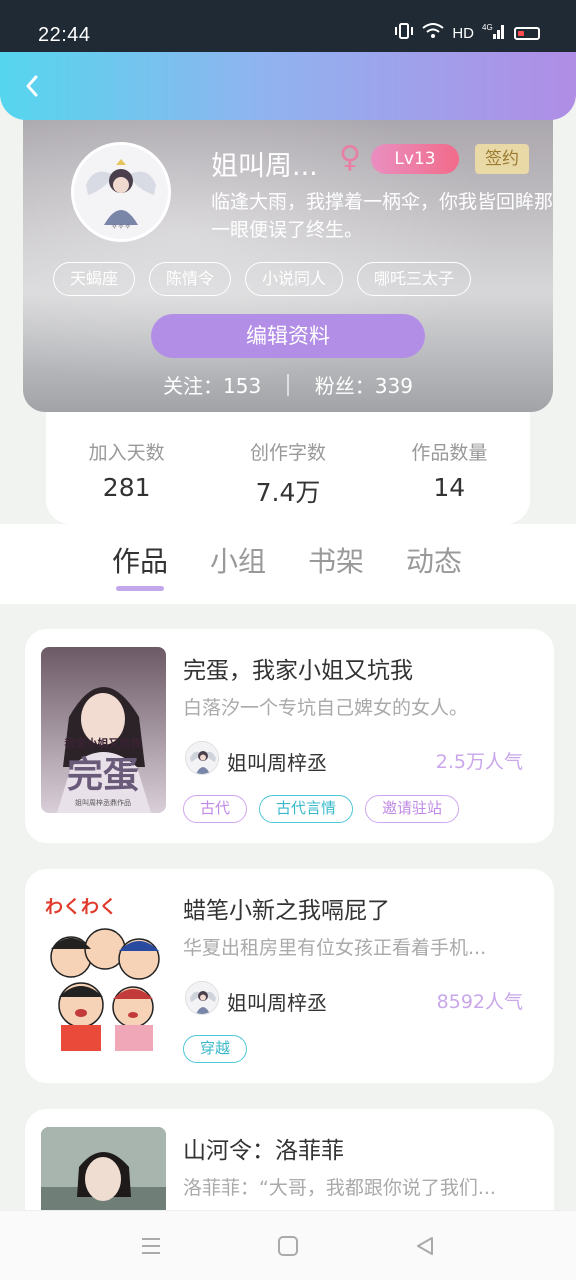 The height and width of the screenshot is (1280, 576). What do you see at coordinates (326, 708) in the screenshot?
I see `book-description: 白落汐一个专坑自己婢女的女人。` at bounding box center [326, 708].